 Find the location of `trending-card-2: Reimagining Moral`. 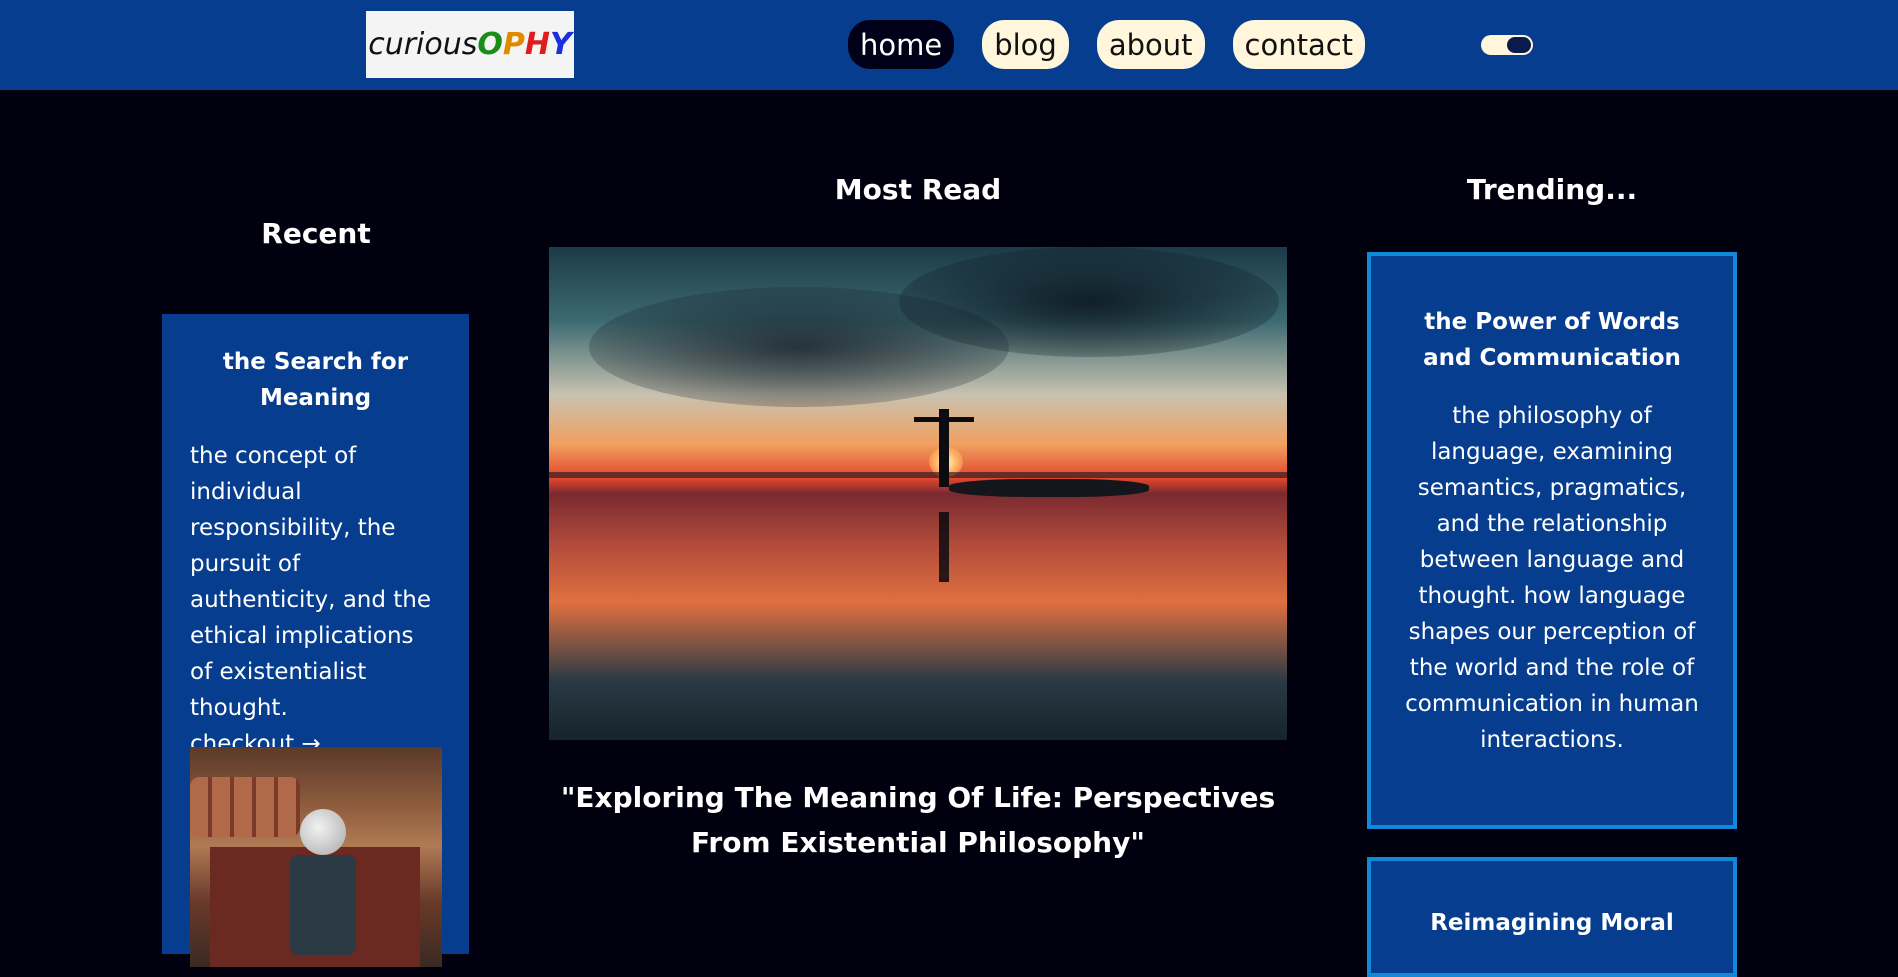

trending-card-2: Reimagining Moral is located at coordinates (1552, 917).